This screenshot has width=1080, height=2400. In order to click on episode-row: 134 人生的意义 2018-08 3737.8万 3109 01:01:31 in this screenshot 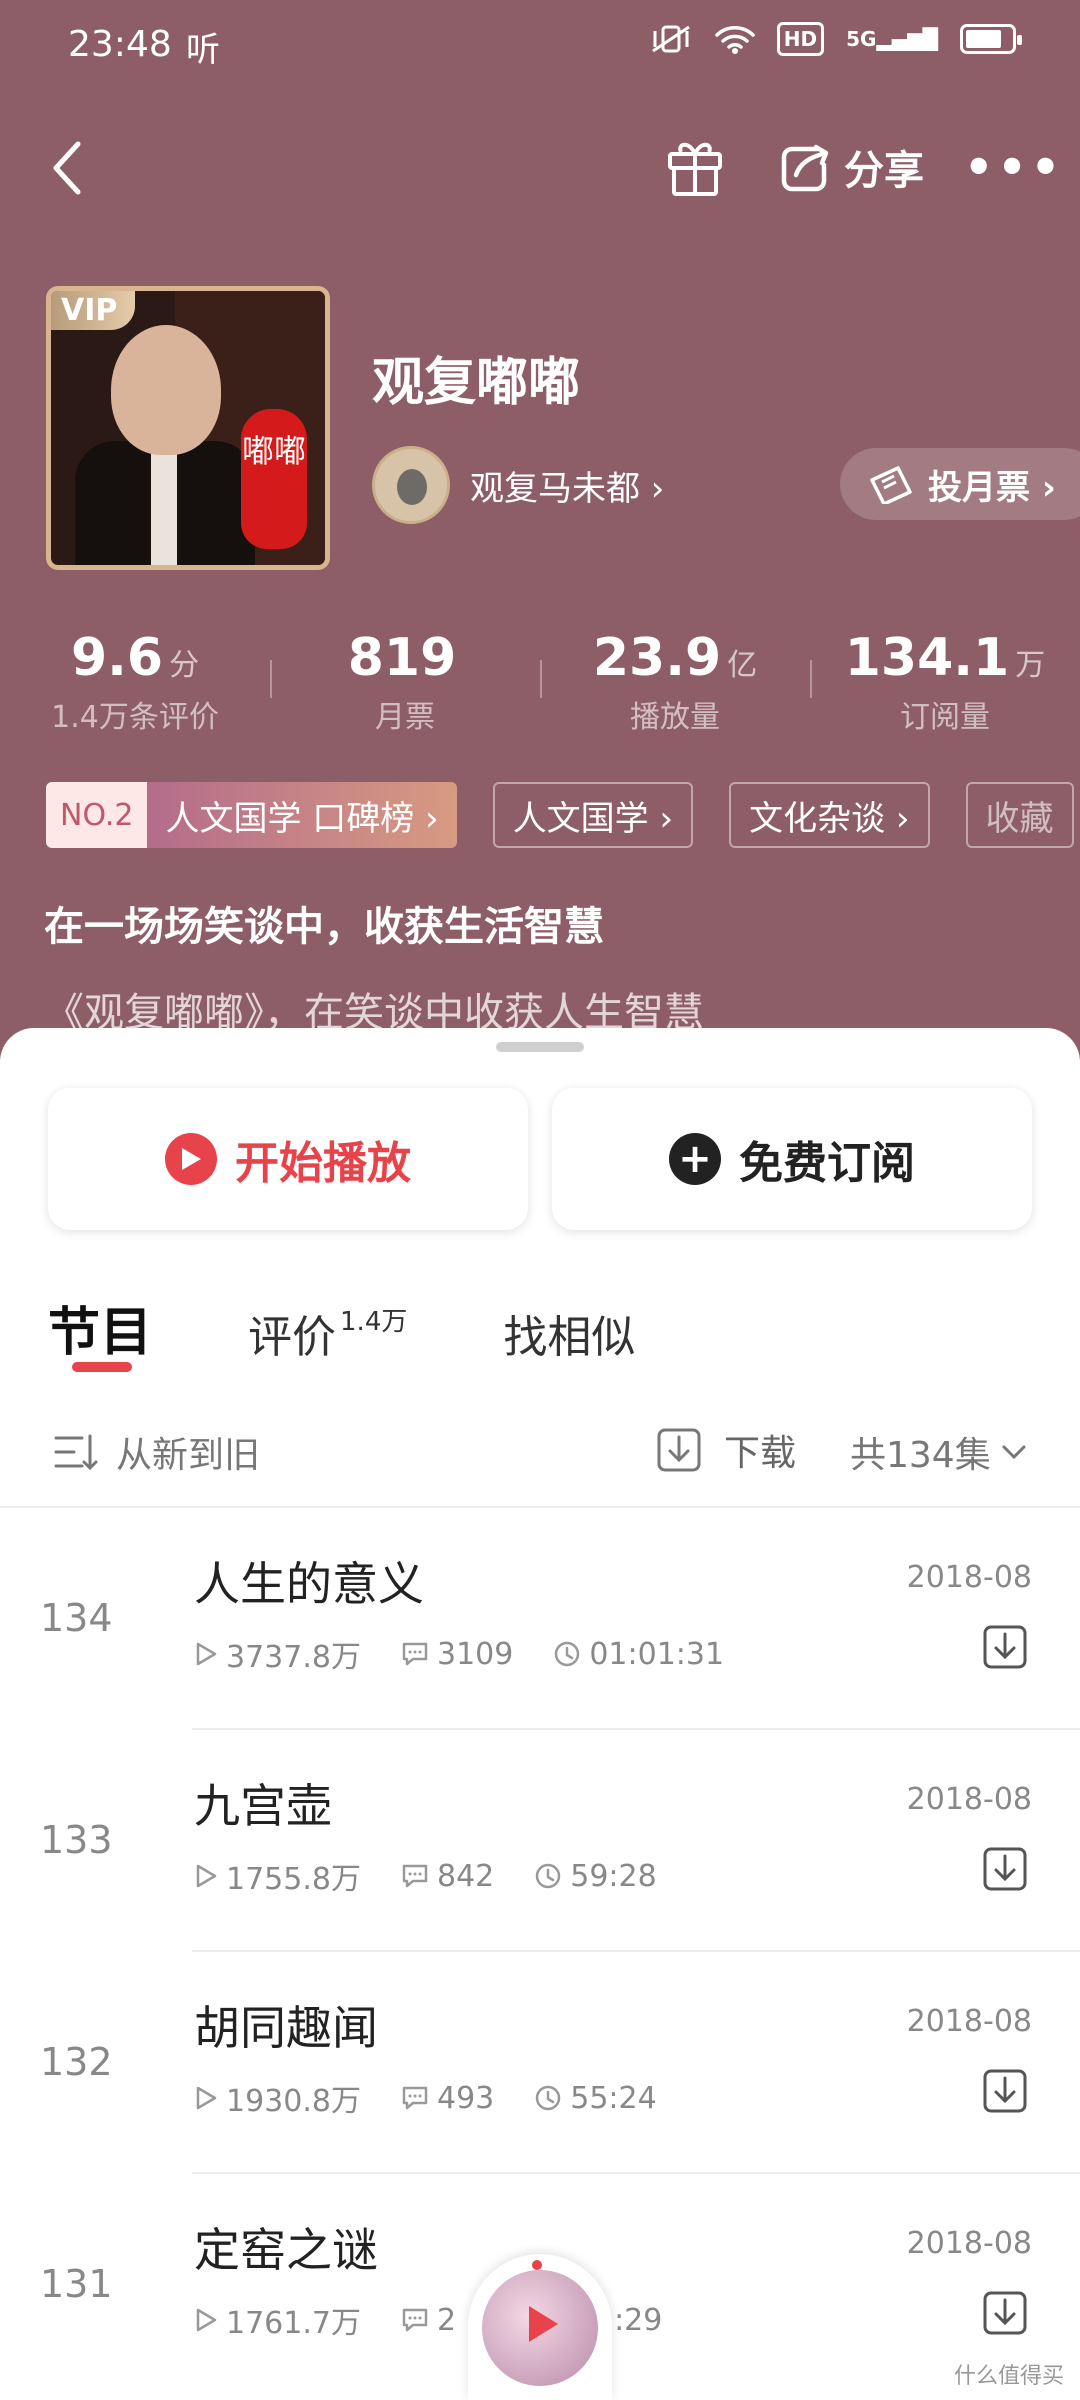, I will do `click(540, 1619)`.